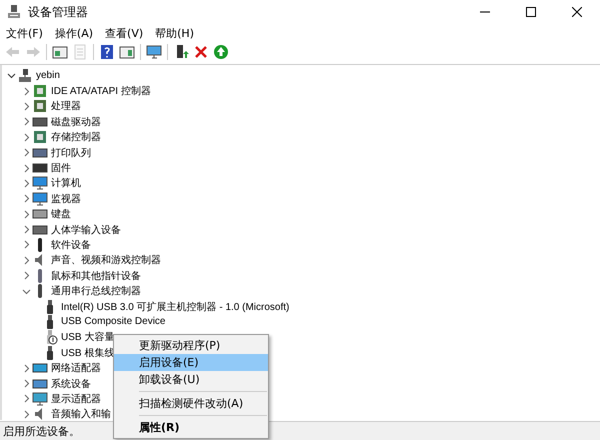 This screenshot has height=440, width=600. I want to click on tree-item: 处理器, so click(66, 106).